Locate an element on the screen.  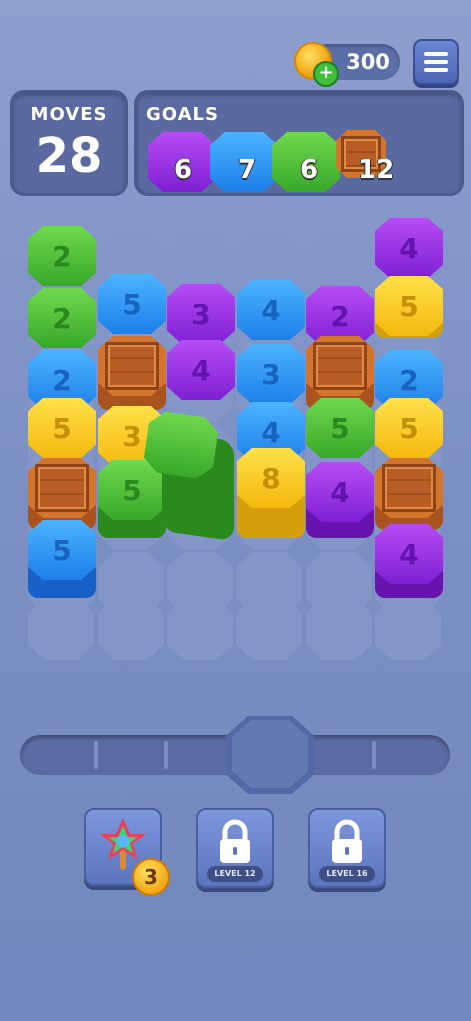
menu-button is located at coordinates (436, 62).